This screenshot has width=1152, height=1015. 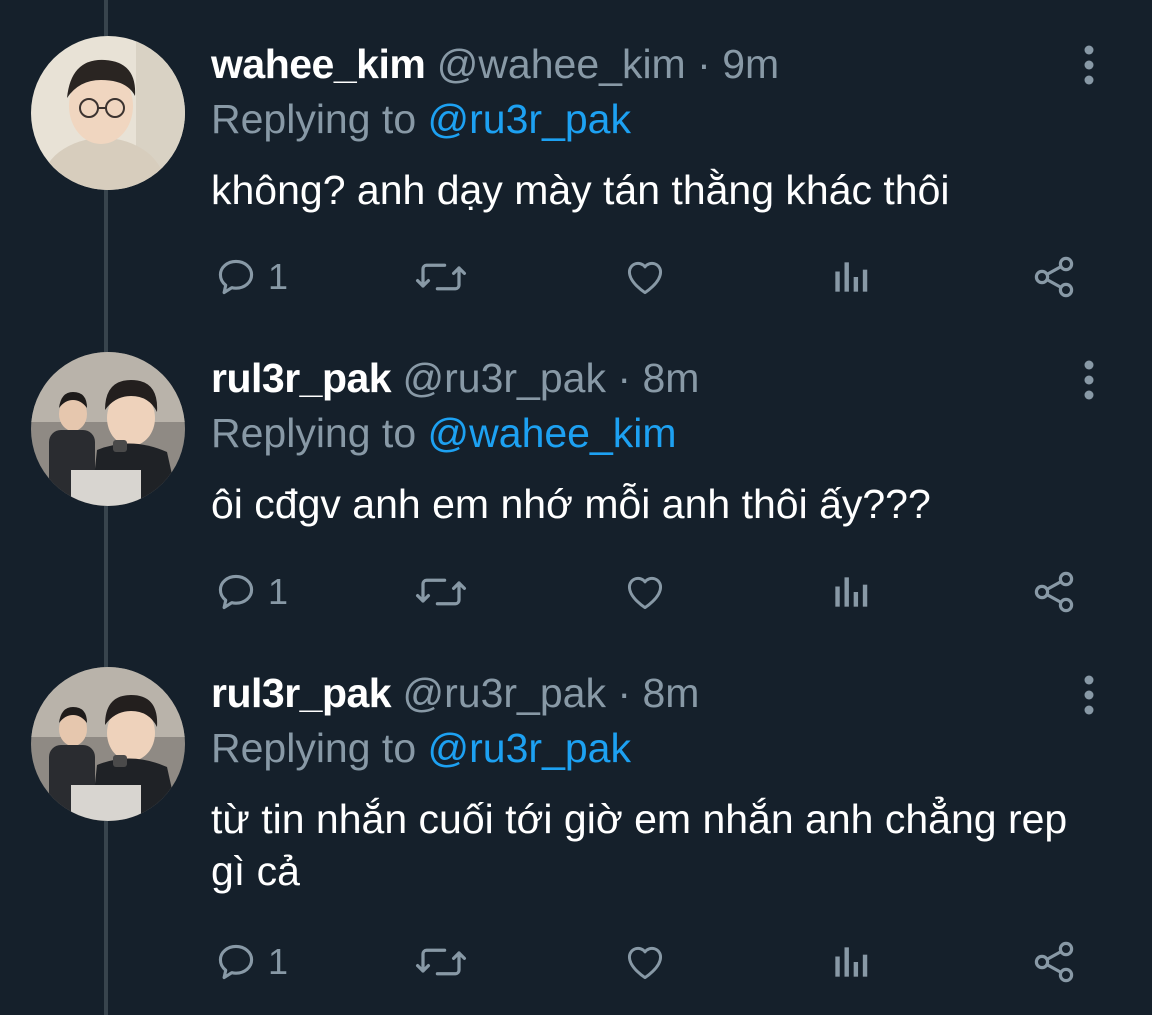 I want to click on user-handle: @wahee_kim, so click(x=561, y=64).